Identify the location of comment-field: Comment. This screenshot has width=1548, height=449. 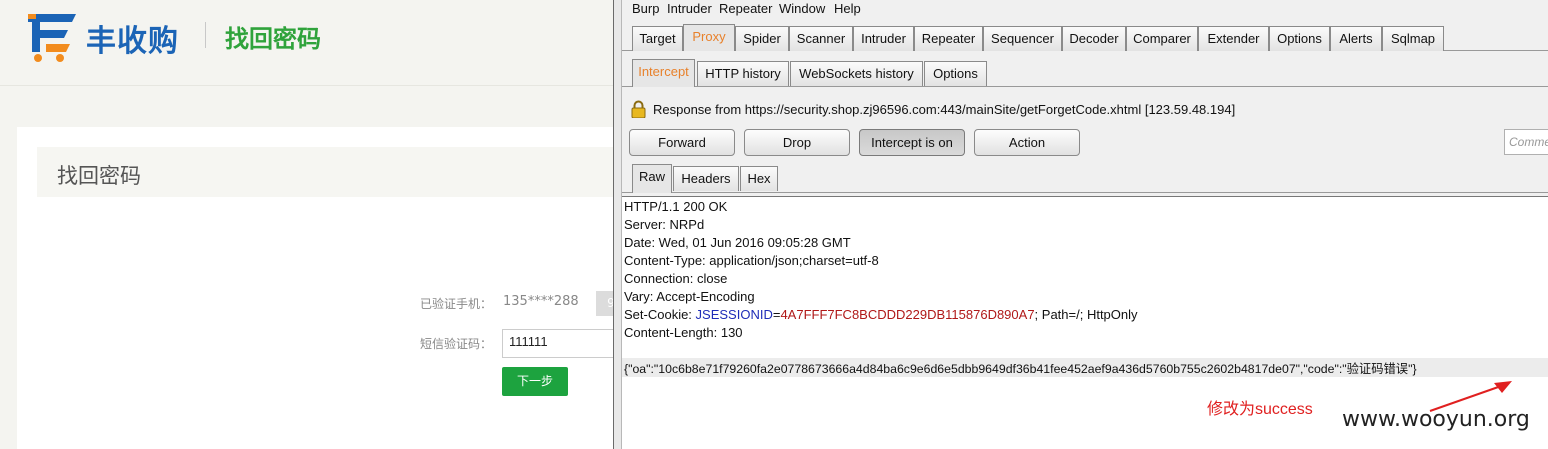
(1526, 142).